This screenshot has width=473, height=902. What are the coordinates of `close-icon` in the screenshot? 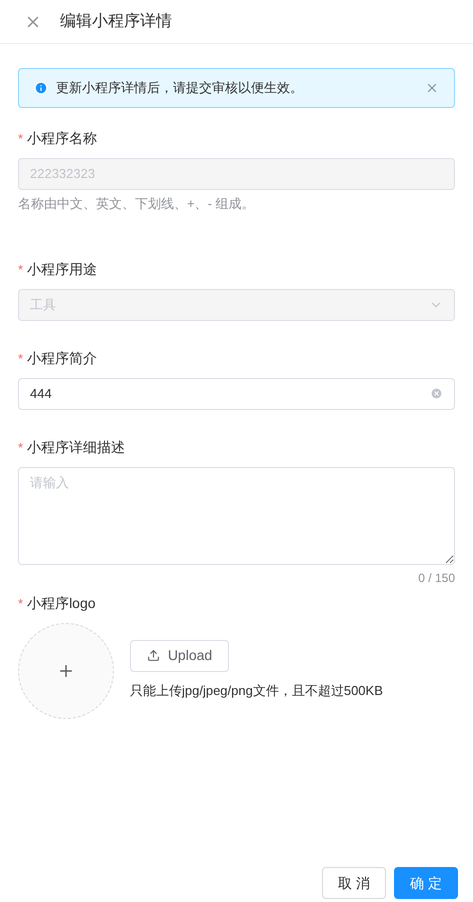 It's located at (432, 88).